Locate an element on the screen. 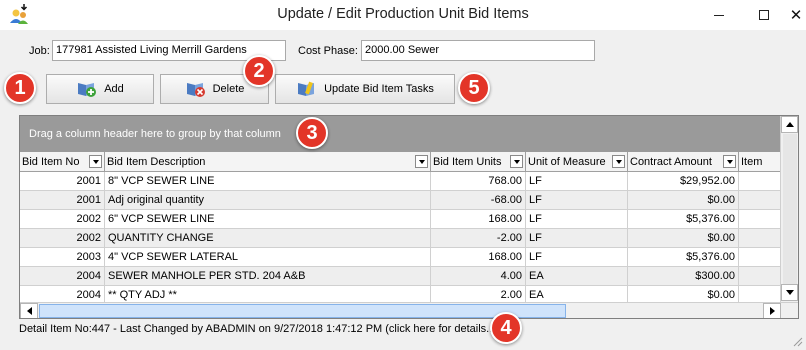  scroll-up-button is located at coordinates (789, 124).